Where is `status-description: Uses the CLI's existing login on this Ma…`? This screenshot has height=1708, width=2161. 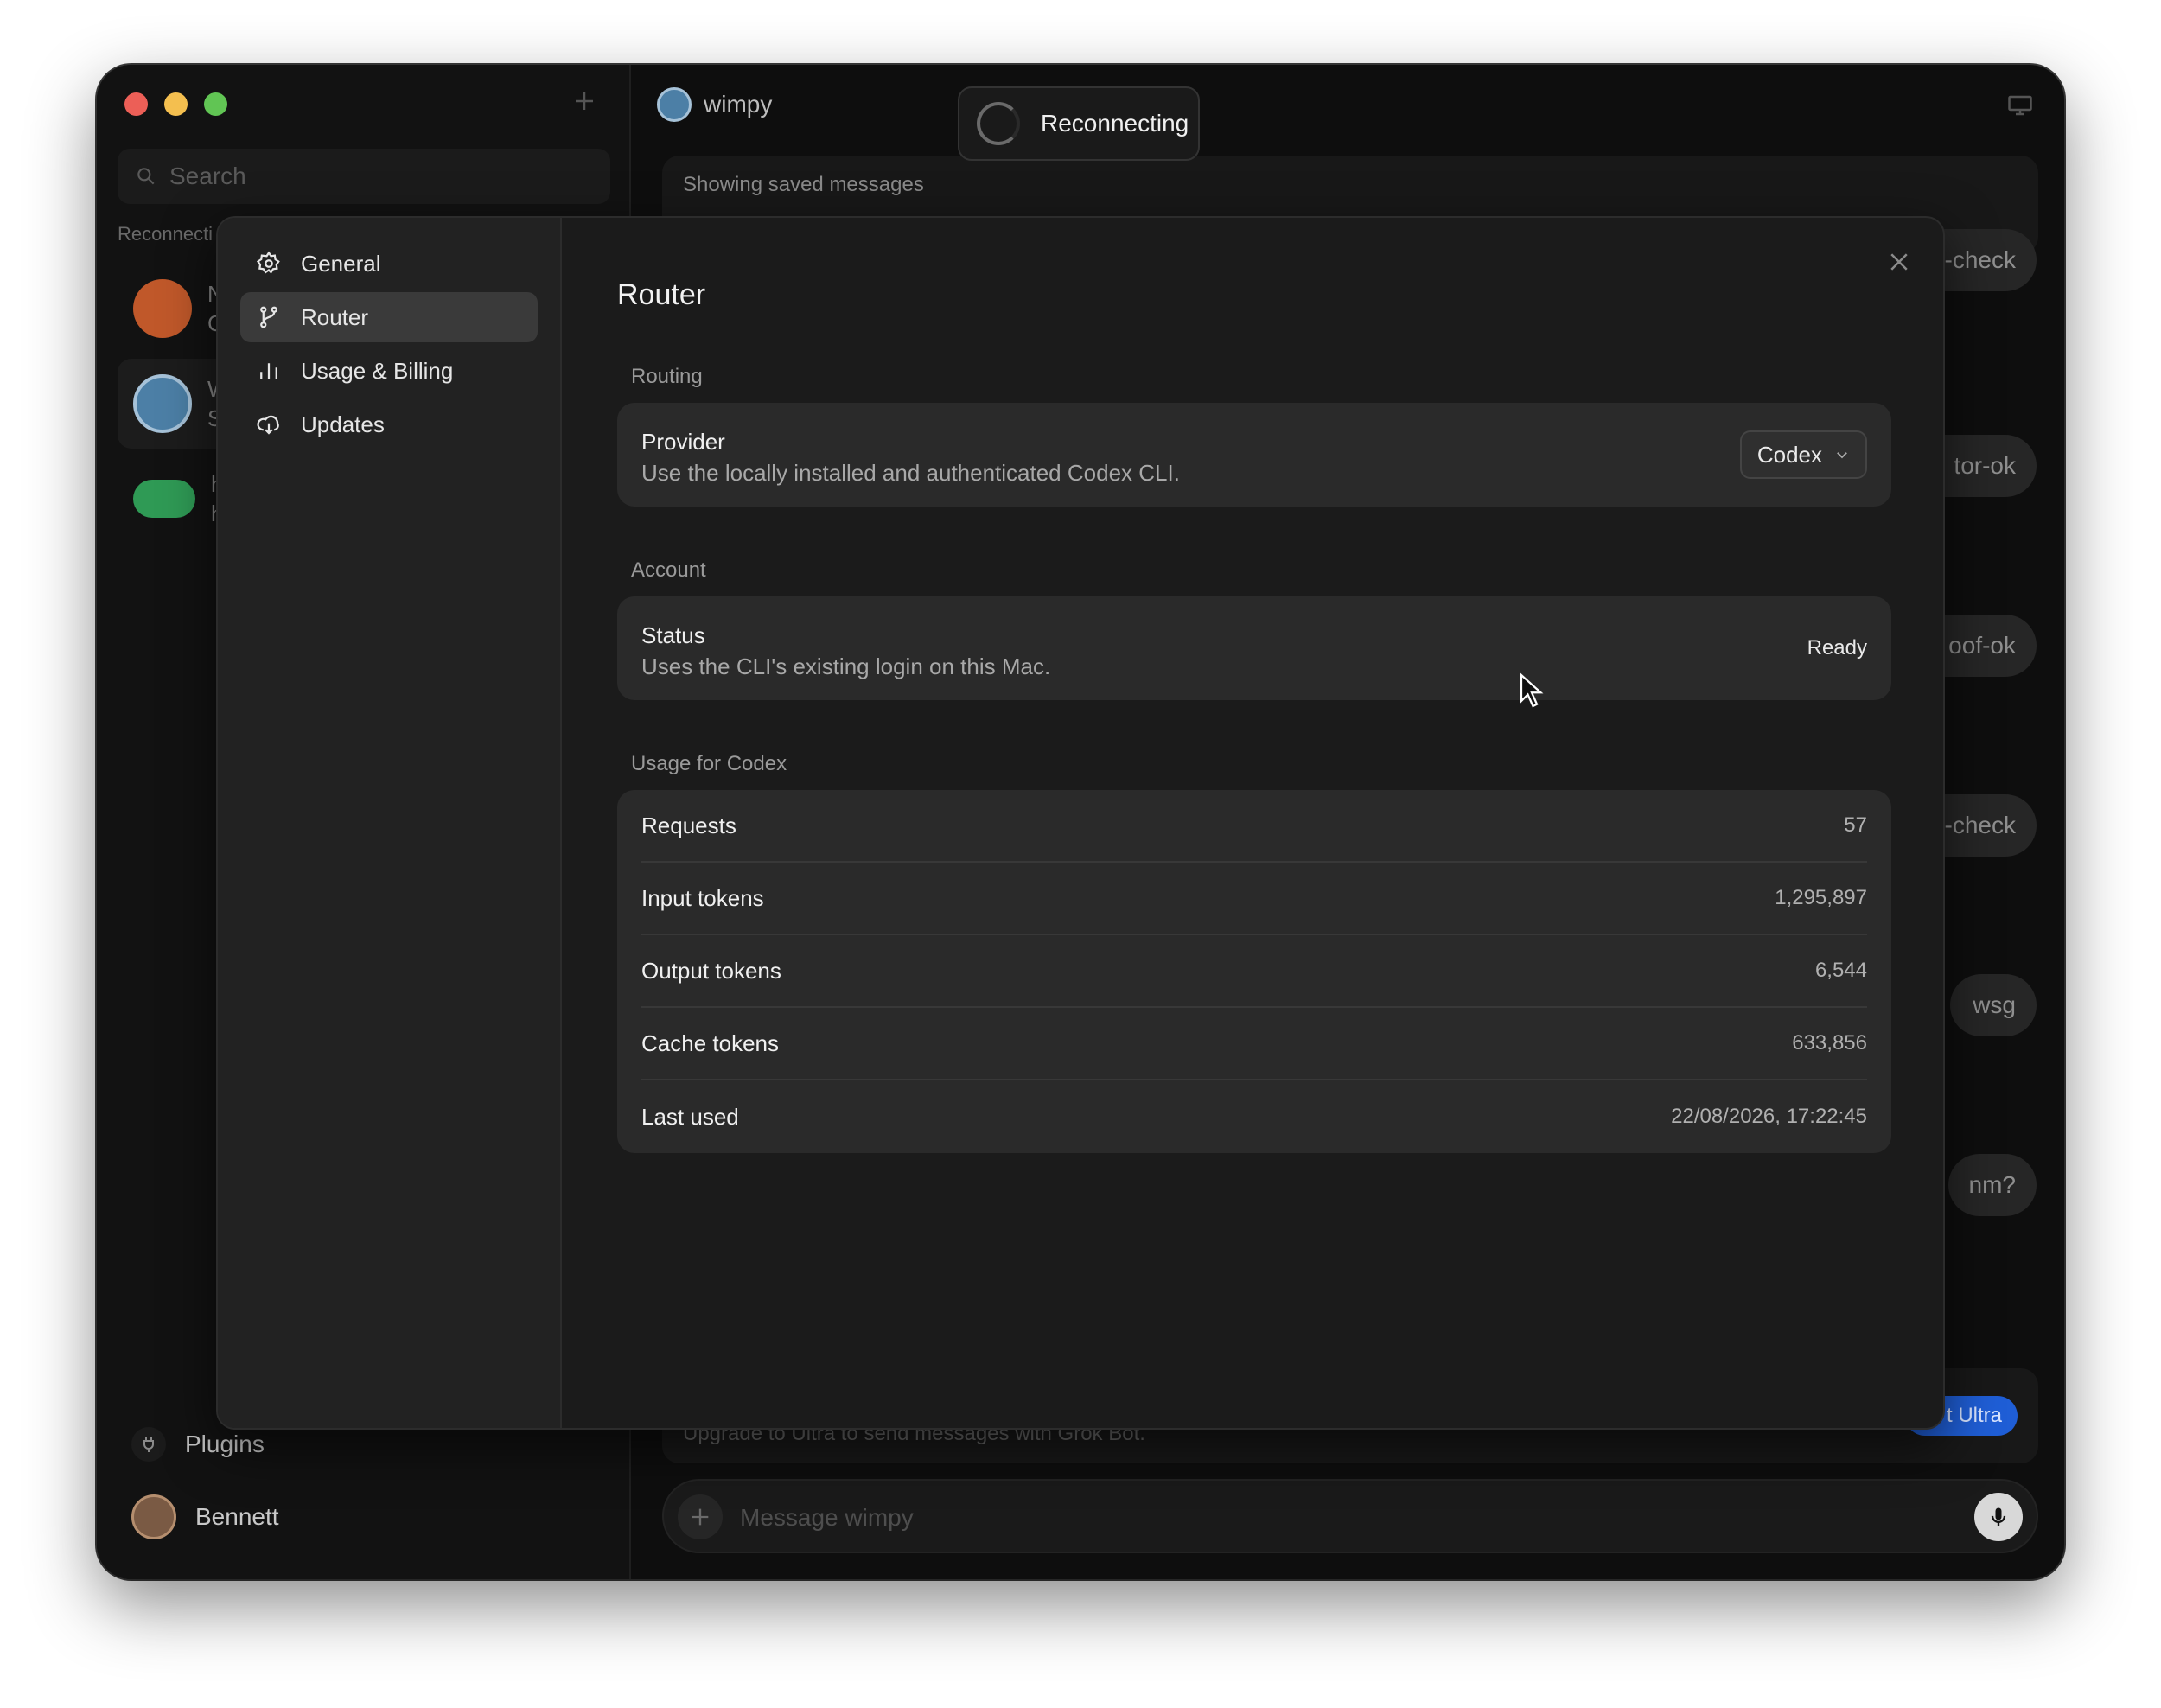 status-description: Uses the CLI's existing login on this Ma… is located at coordinates (846, 666).